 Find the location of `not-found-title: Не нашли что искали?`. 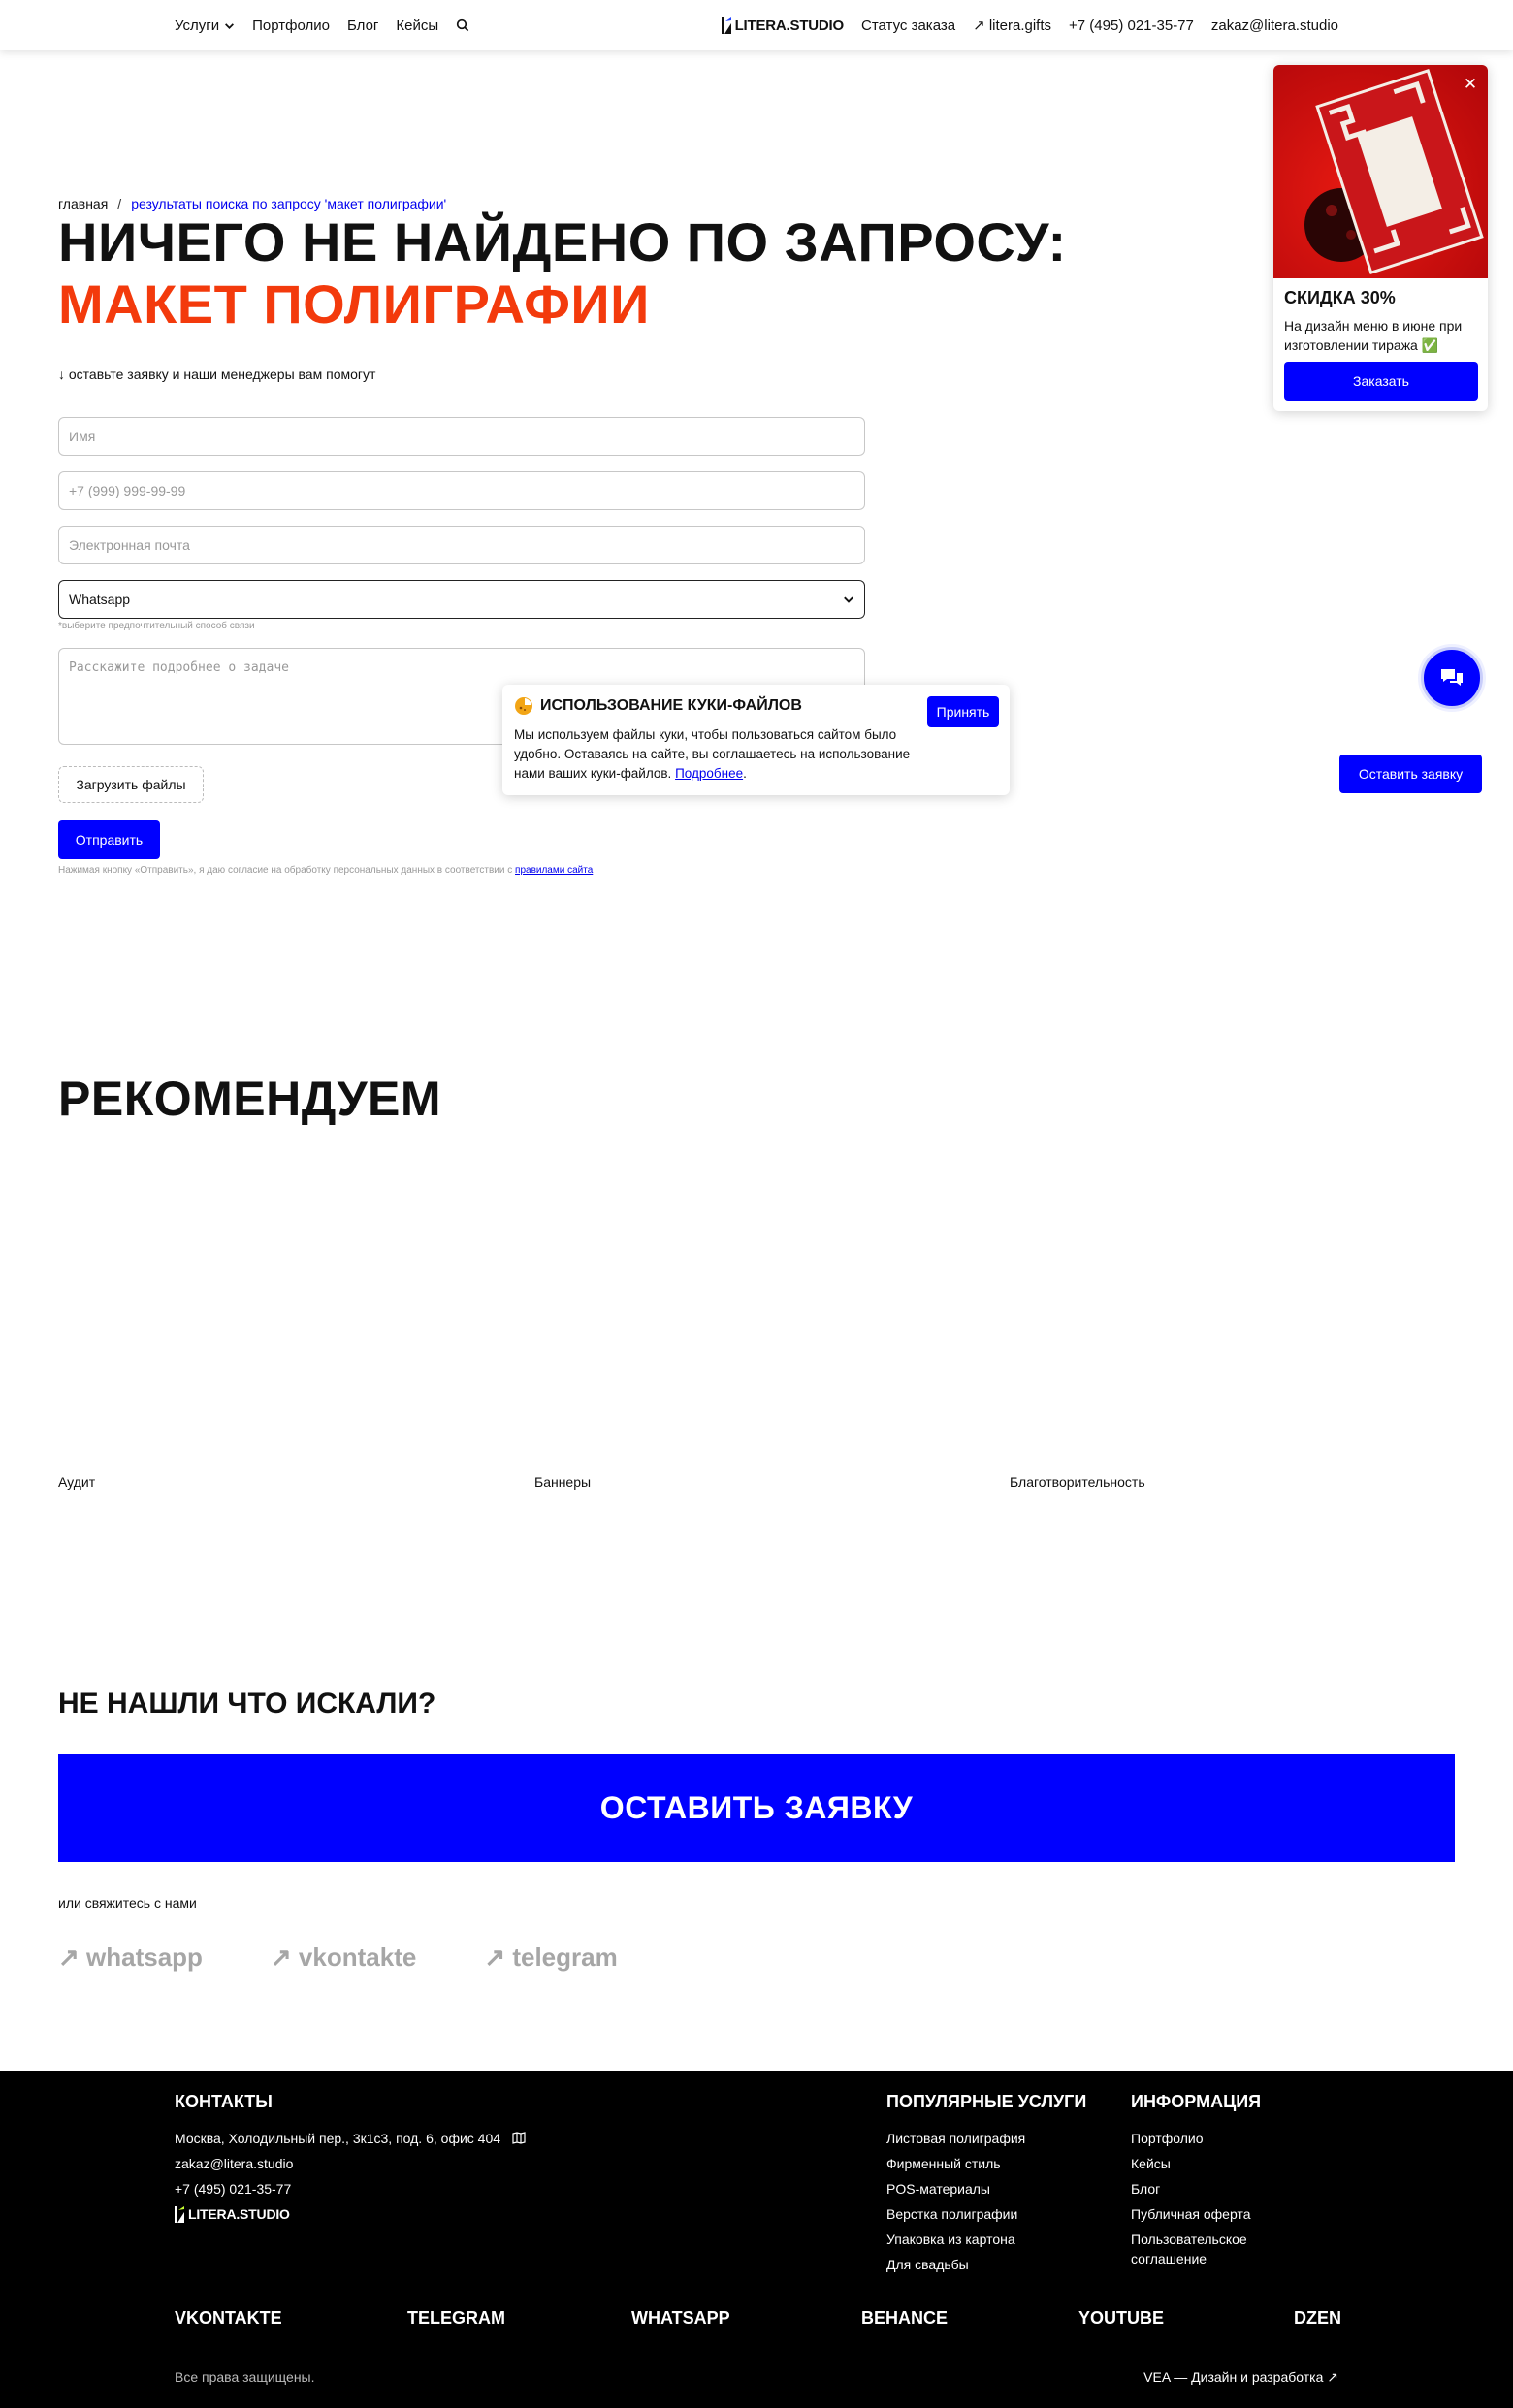

not-found-title: Не нашли что искали? is located at coordinates (247, 1703).